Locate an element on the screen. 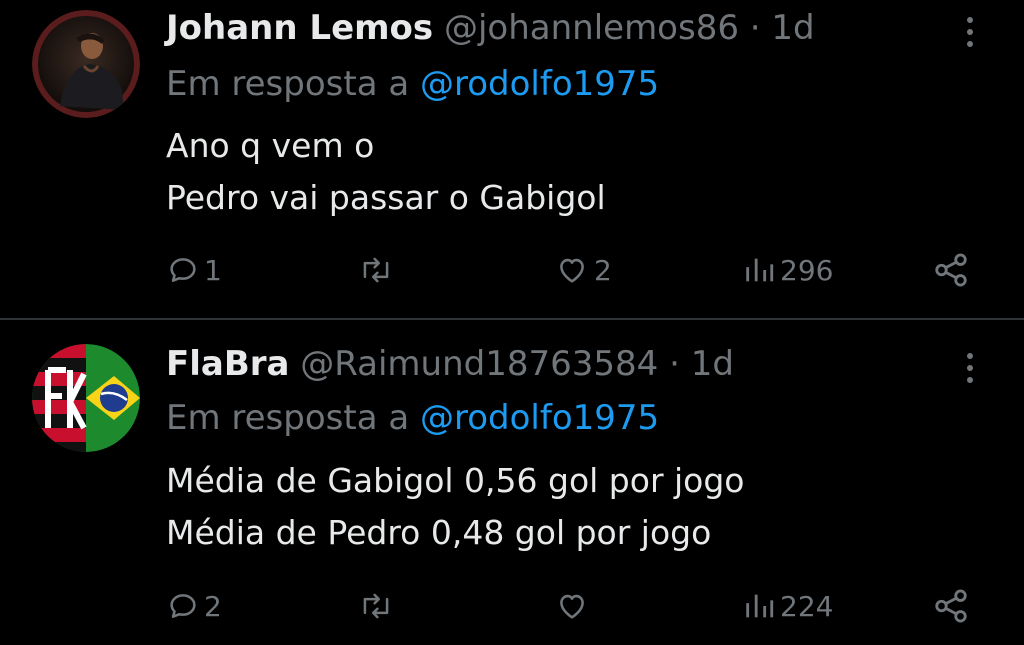 This screenshot has width=1024, height=645. author-name: Johann Lemos is located at coordinates (299, 28).